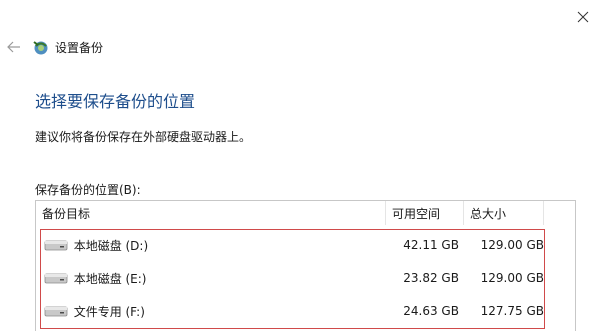  I want to click on drive-name: 文件专用 (F:), so click(109, 311).